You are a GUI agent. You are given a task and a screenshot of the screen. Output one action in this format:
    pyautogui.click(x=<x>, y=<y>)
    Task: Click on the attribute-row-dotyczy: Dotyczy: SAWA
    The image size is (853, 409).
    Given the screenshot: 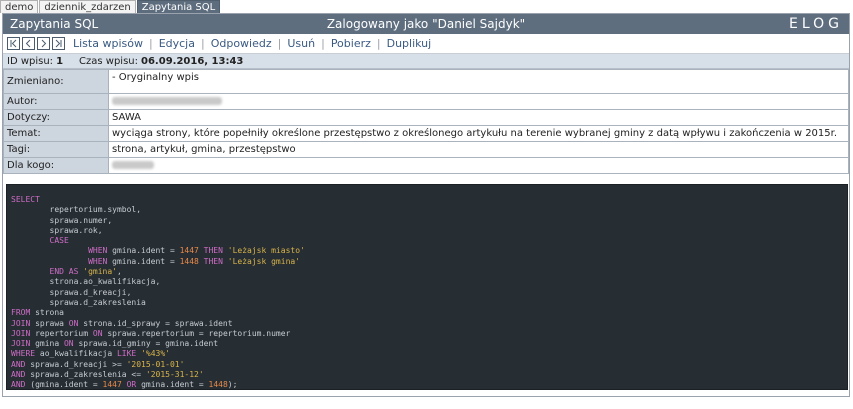 What is the action you would take?
    pyautogui.click(x=426, y=117)
    